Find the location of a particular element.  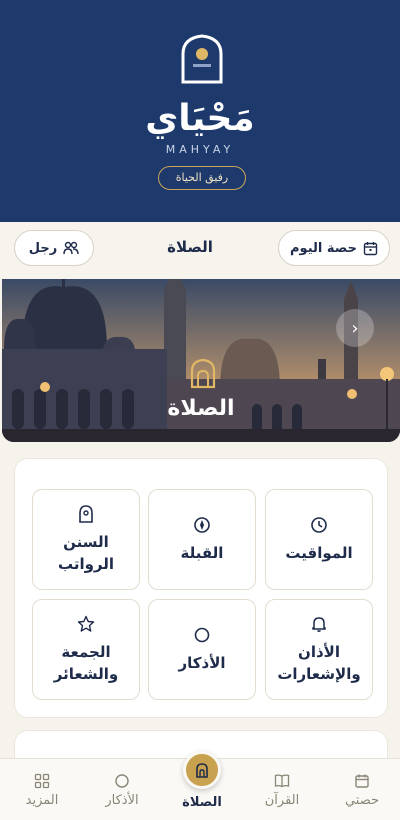

people-icon is located at coordinates (71, 248).